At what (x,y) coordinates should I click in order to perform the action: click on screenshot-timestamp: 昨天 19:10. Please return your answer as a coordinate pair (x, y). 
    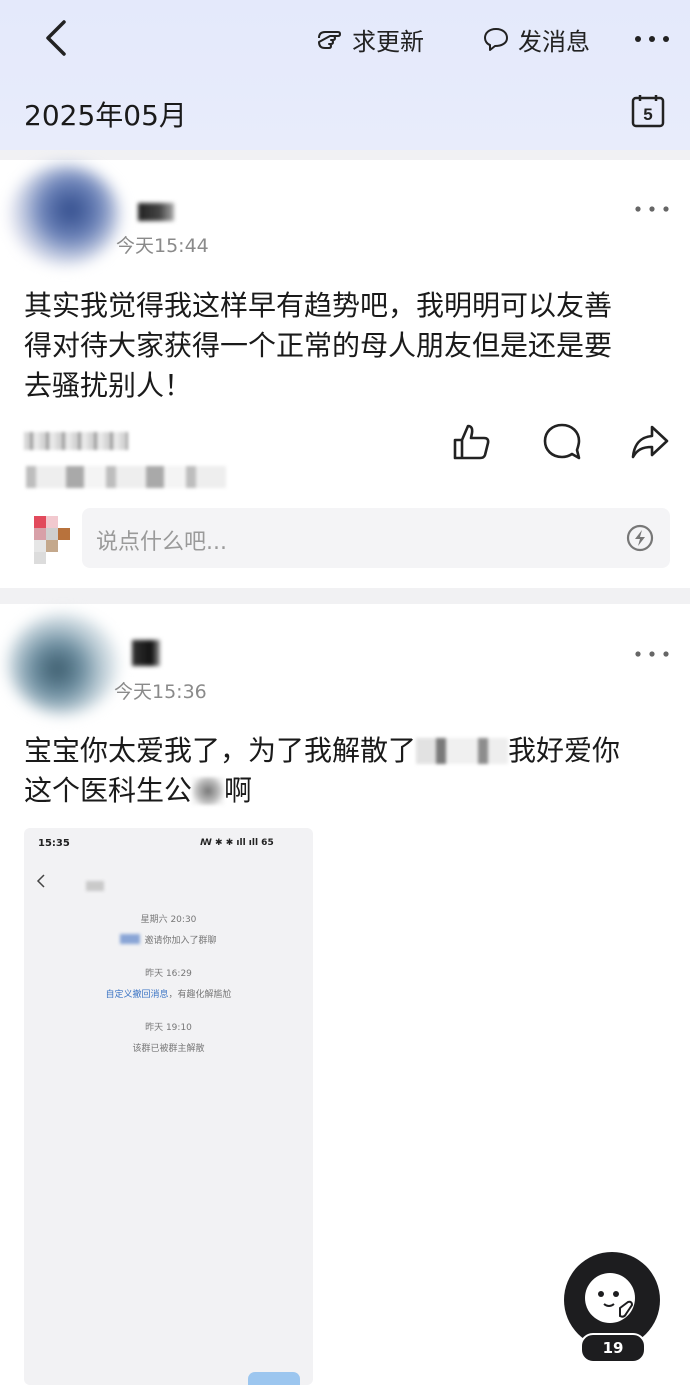
    Looking at the image, I should click on (168, 1028).